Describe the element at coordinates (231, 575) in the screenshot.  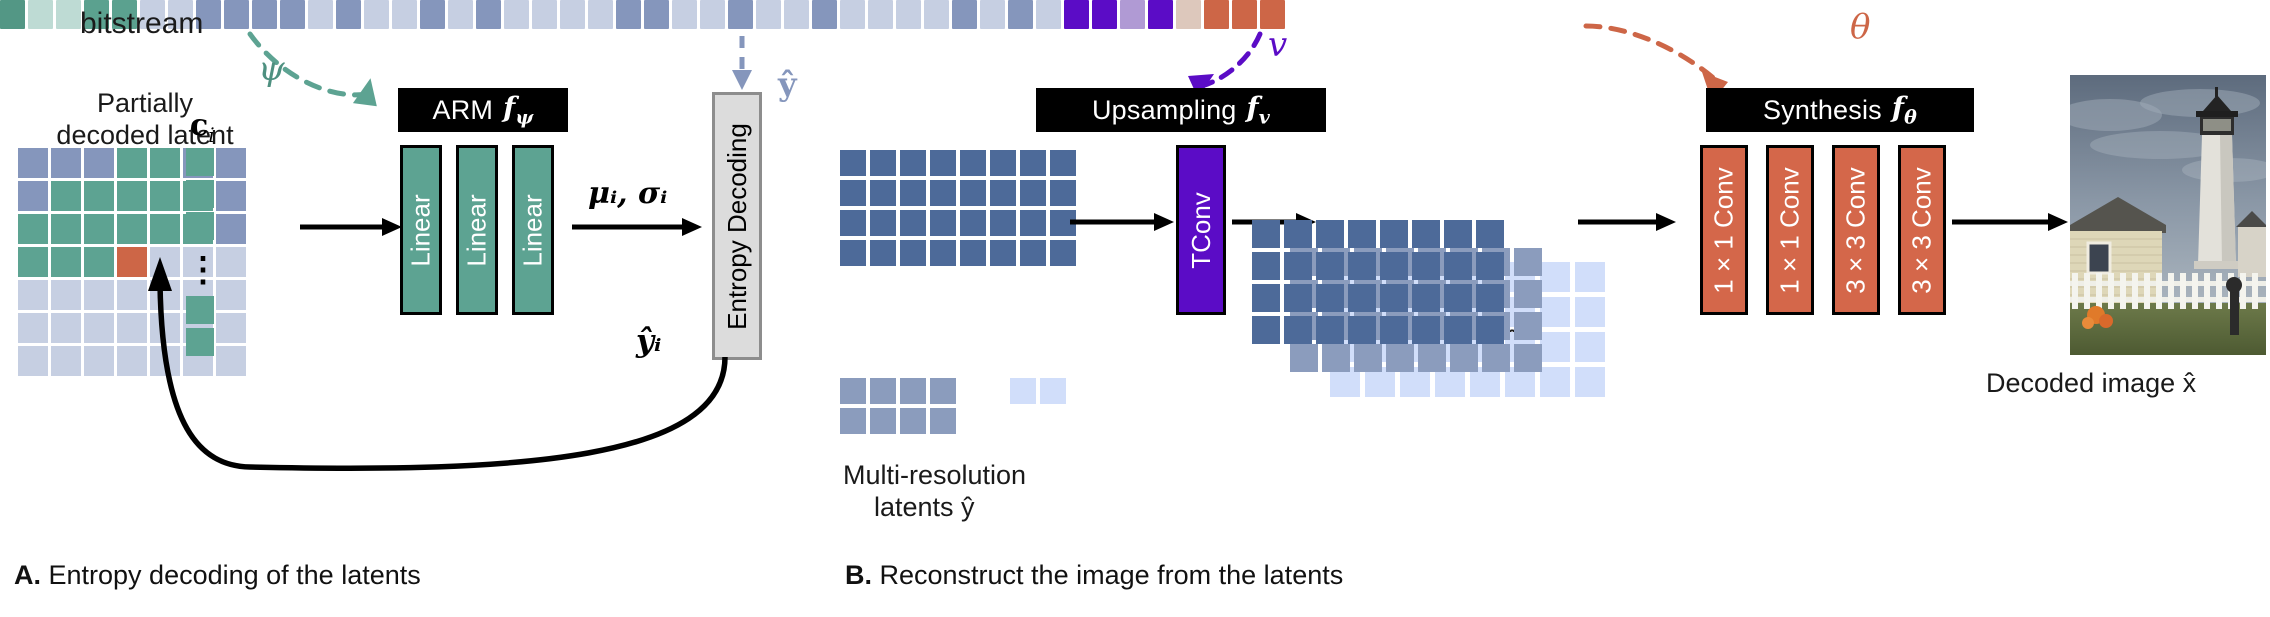
I see `panel-a-caption-text: Entropy decoding of the latents` at that location.